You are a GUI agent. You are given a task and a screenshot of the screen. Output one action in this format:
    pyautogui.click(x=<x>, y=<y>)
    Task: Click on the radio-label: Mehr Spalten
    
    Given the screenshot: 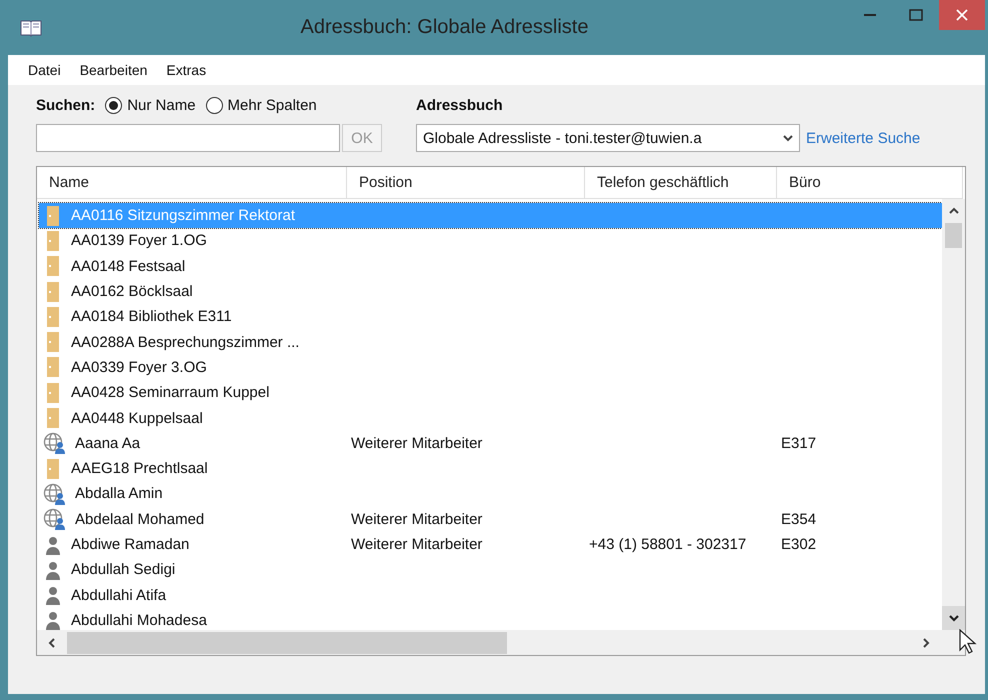 What is the action you would take?
    pyautogui.click(x=272, y=105)
    